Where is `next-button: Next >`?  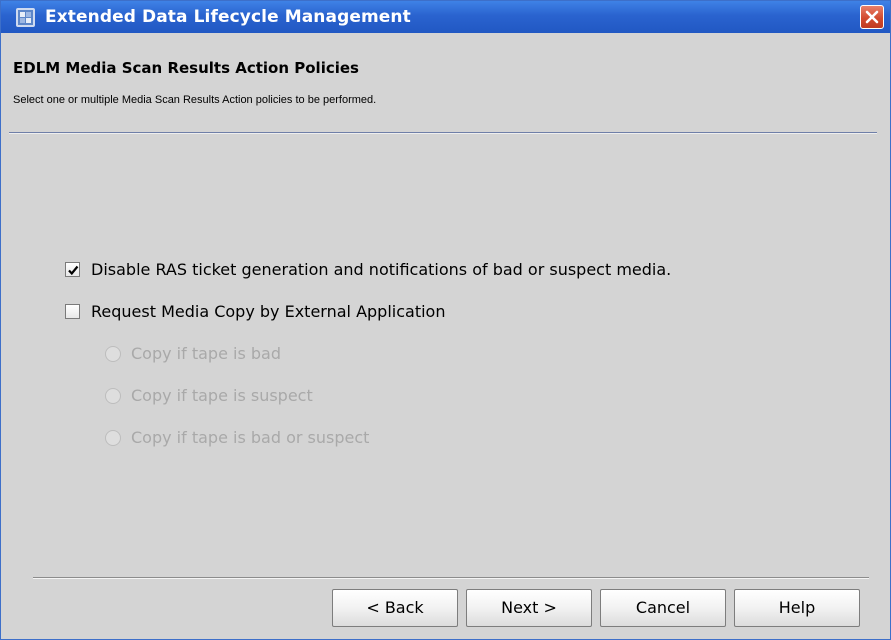 next-button: Next > is located at coordinates (529, 608).